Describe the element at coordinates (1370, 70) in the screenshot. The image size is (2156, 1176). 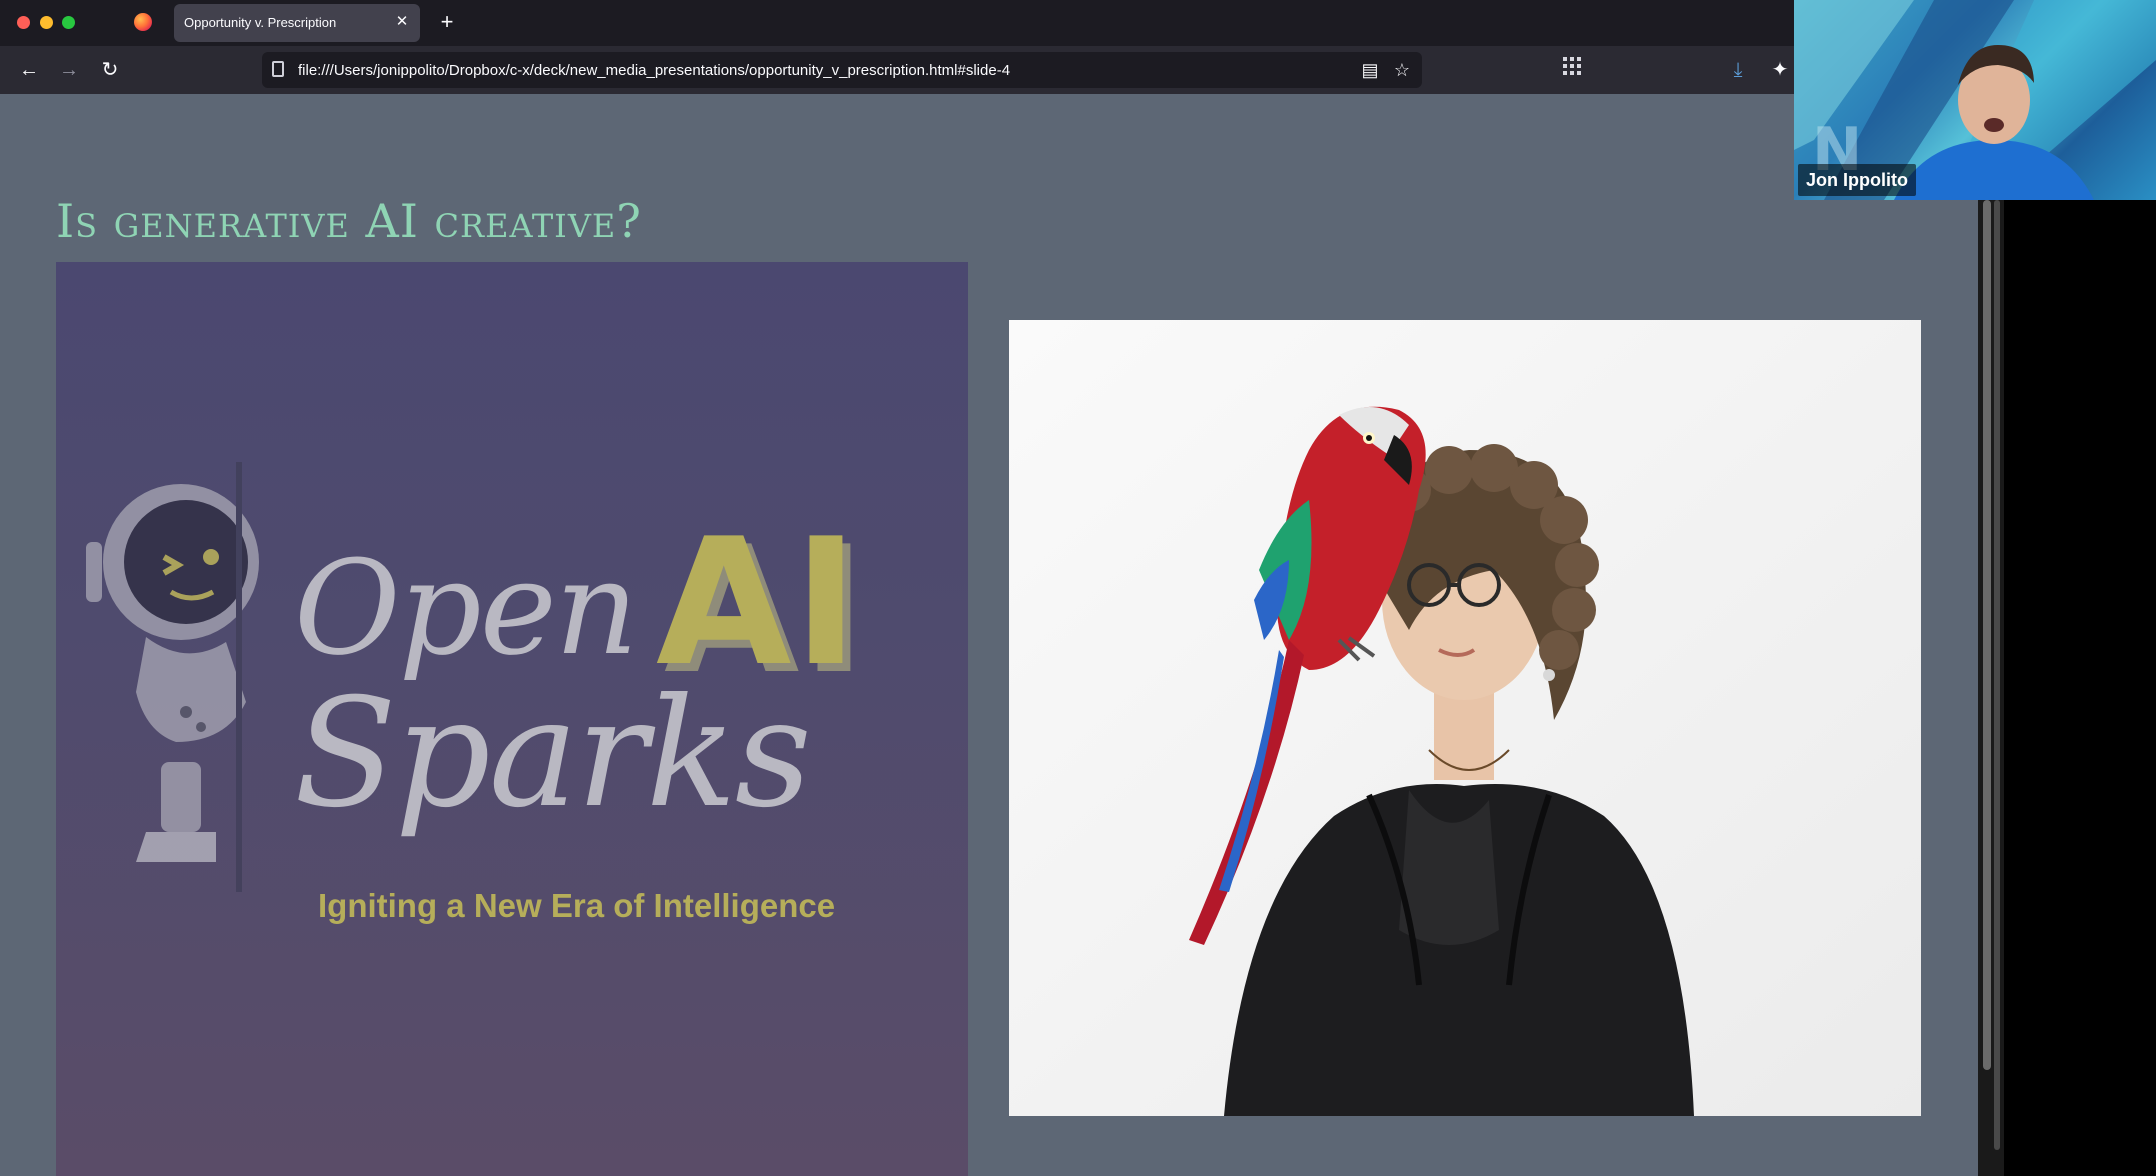
I see `reader-view-icon: ▤` at that location.